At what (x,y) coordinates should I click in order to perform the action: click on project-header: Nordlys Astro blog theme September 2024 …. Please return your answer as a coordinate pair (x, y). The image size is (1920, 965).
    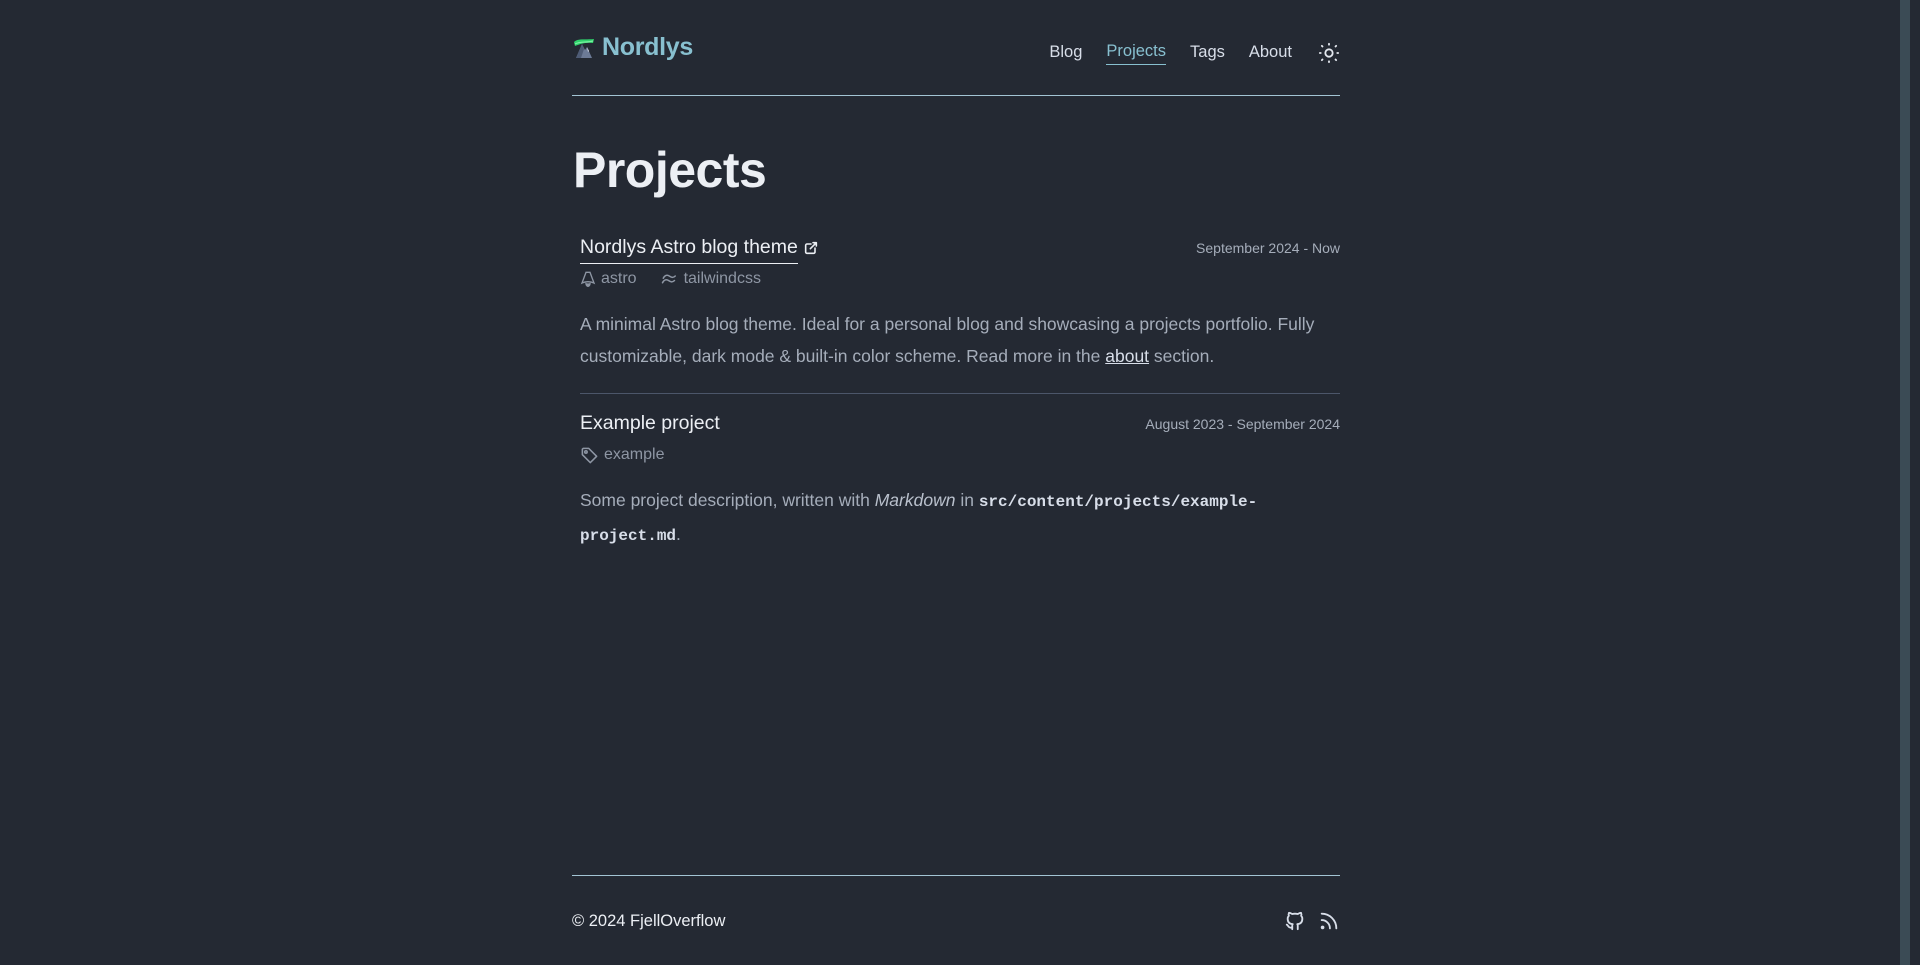
    Looking at the image, I should click on (960, 248).